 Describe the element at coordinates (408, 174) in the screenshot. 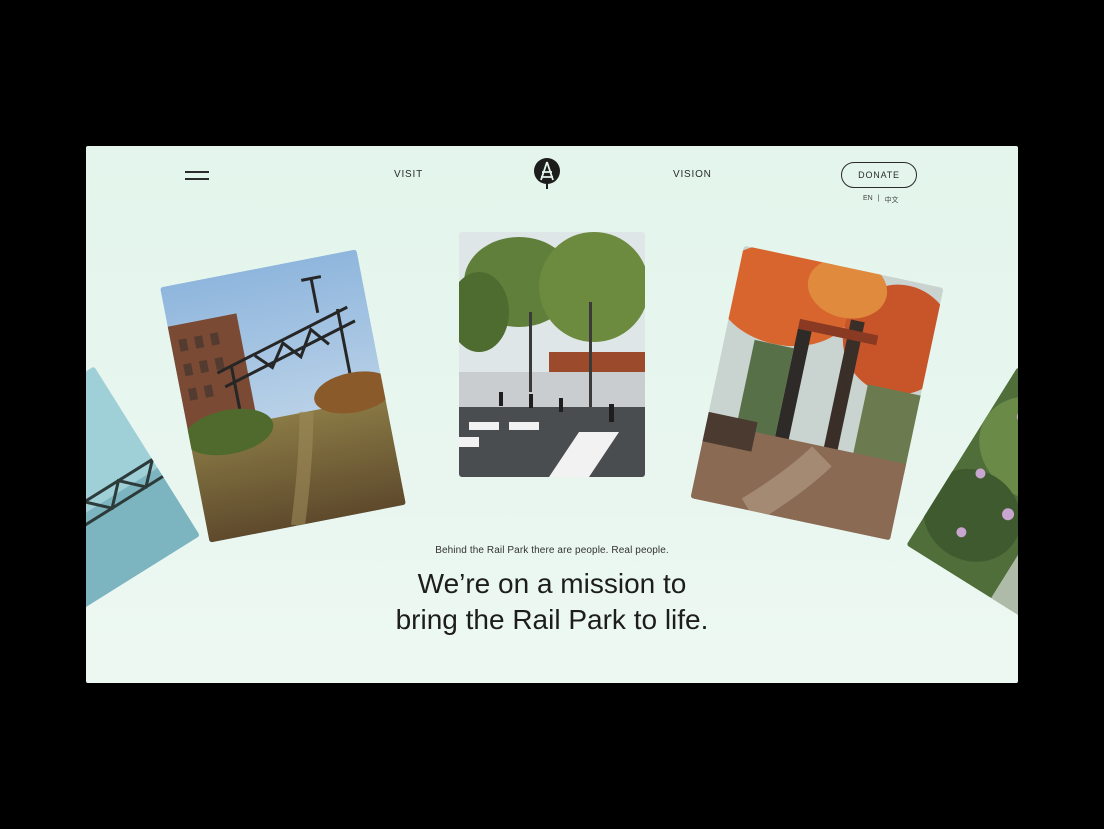

I see `nav-link-visit: VISIT` at that location.